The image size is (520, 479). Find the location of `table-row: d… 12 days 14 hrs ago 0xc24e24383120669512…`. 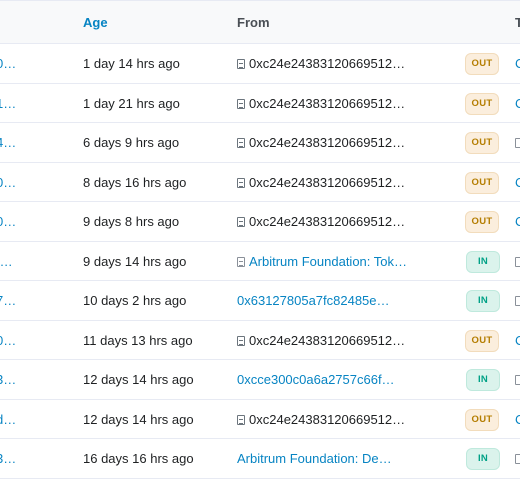

table-row: d… 12 days 14 hrs ago 0xc24e24383120669512… is located at coordinates (260, 419).